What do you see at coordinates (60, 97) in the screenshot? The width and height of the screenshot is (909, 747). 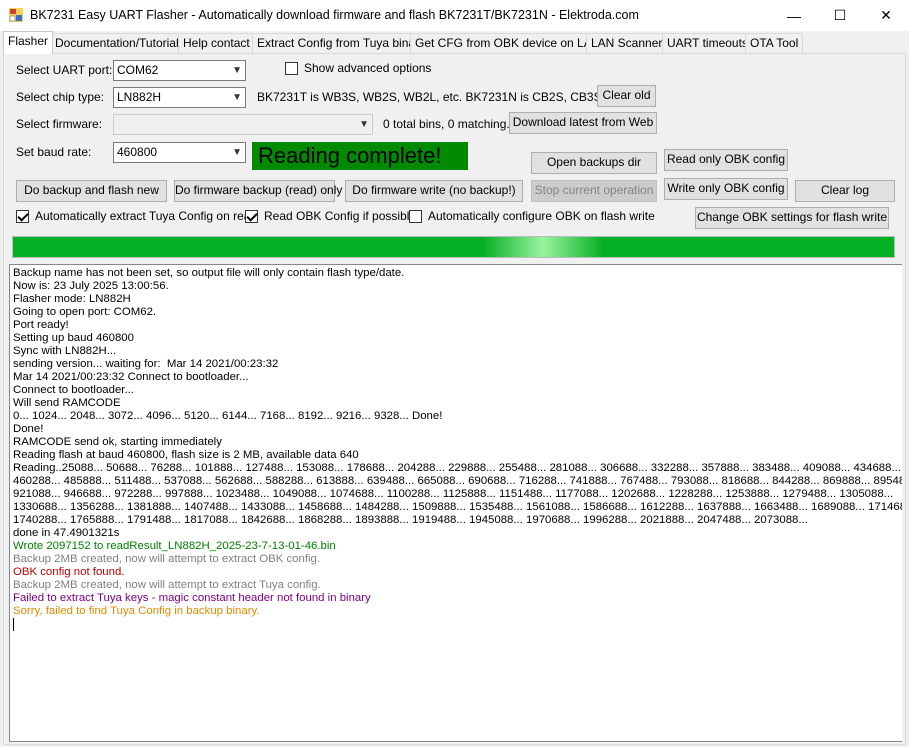 I see `chip-type-label: Select chip type:` at bounding box center [60, 97].